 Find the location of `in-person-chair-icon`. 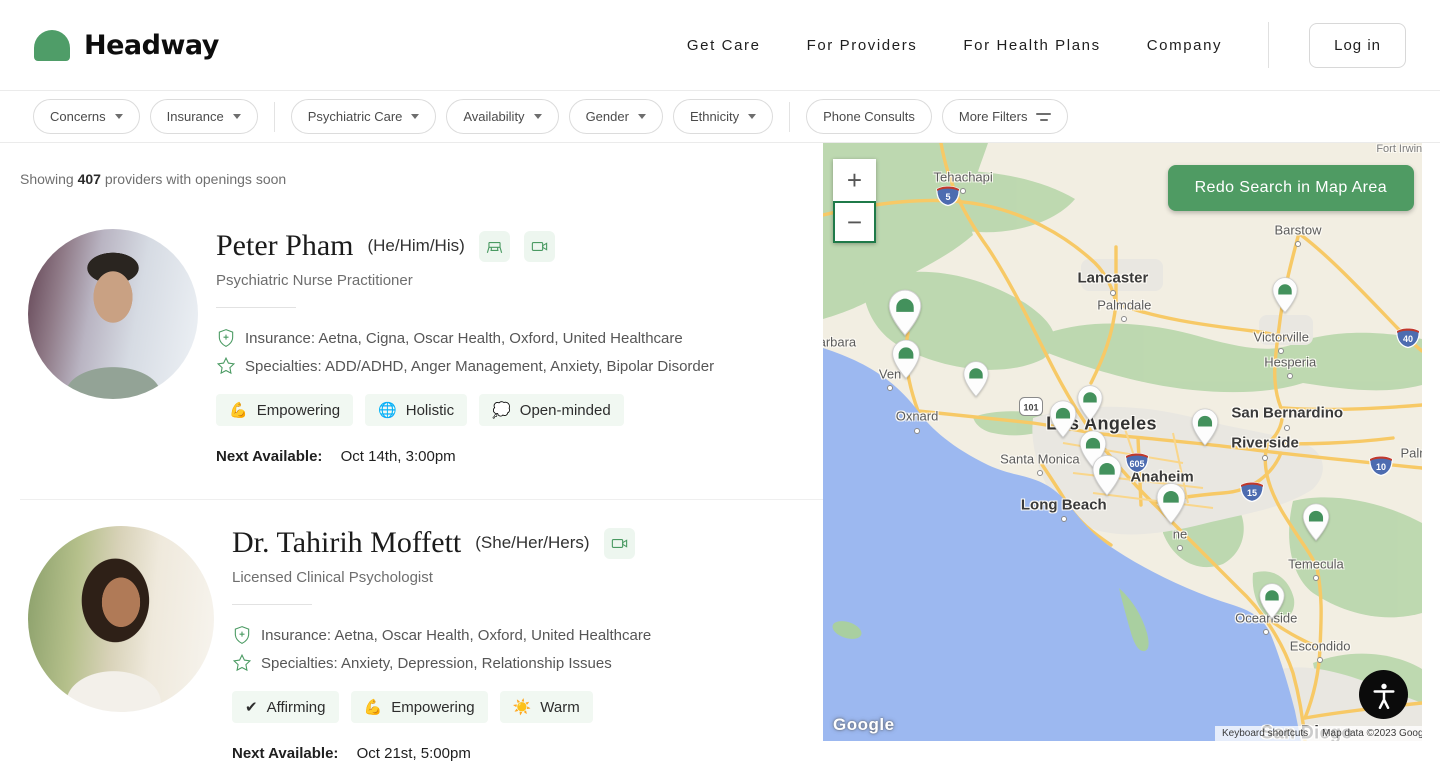

in-person-chair-icon is located at coordinates (494, 246).